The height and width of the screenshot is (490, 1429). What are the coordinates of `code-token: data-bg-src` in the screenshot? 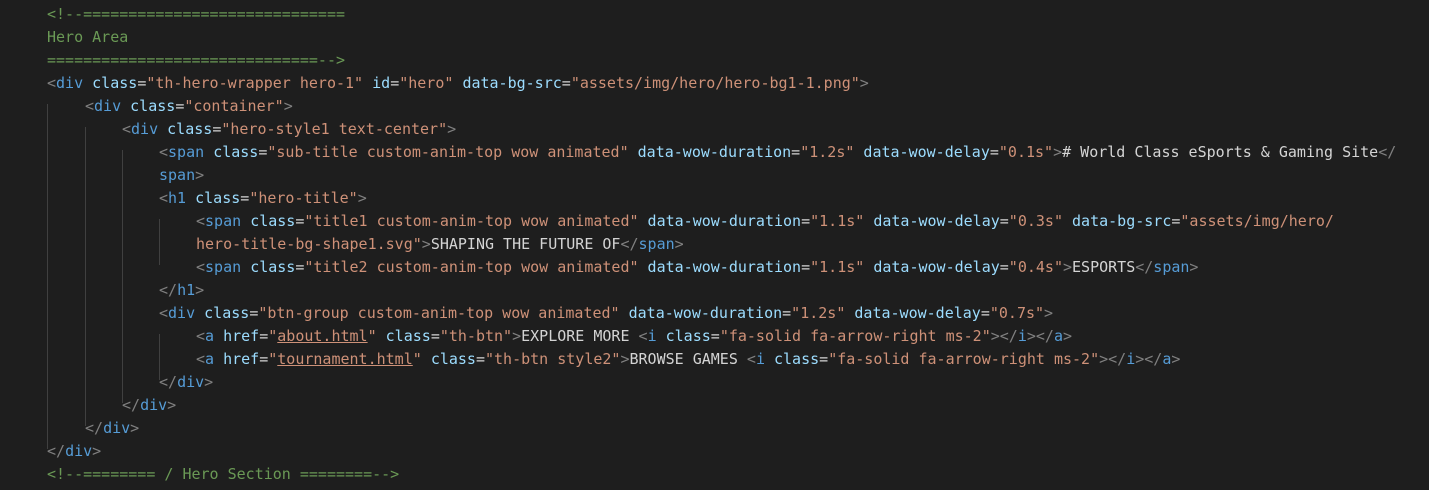 It's located at (512, 83).